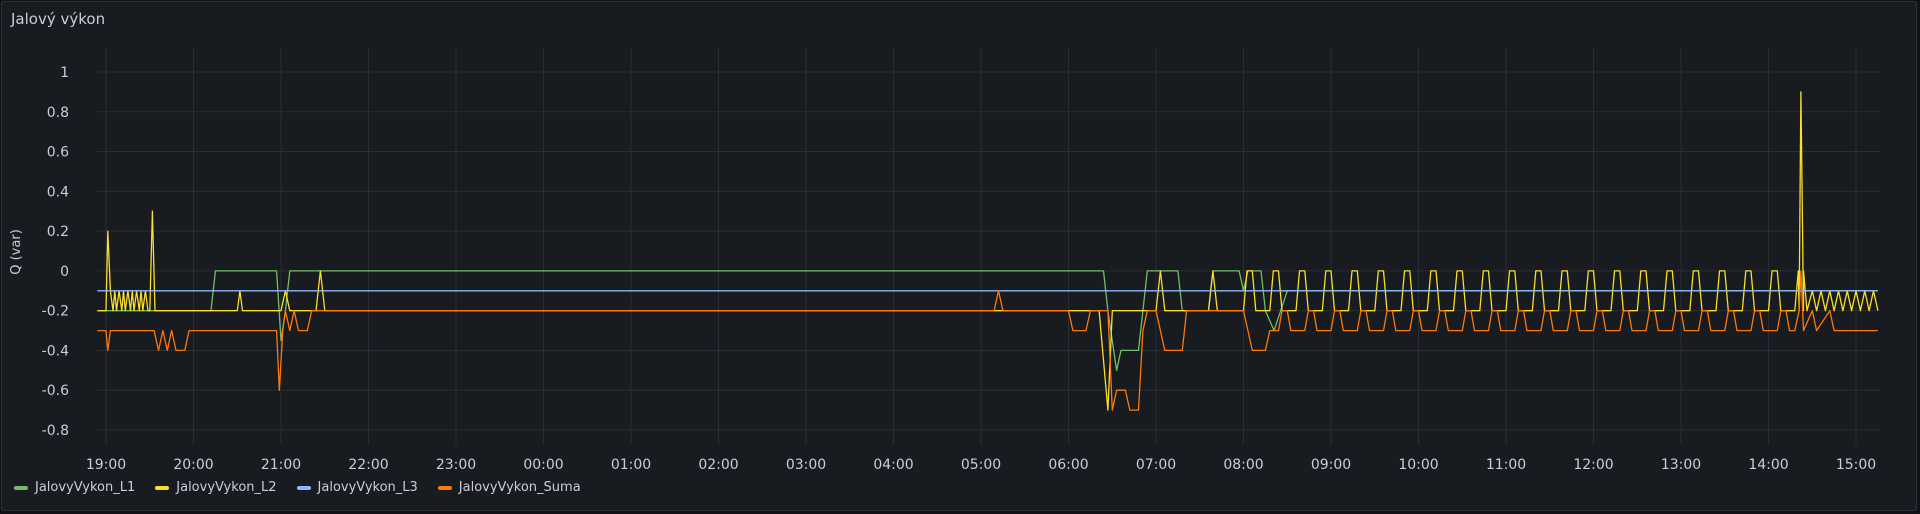 This screenshot has height=514, width=1920. I want to click on legend-item-JalovyVykon_Suma: JalovyVykon_Suma, so click(509, 487).